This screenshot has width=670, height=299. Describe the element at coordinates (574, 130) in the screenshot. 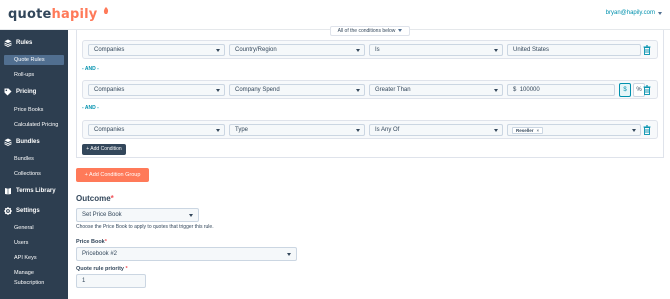

I see `multi-value-select: Reseller ×` at that location.